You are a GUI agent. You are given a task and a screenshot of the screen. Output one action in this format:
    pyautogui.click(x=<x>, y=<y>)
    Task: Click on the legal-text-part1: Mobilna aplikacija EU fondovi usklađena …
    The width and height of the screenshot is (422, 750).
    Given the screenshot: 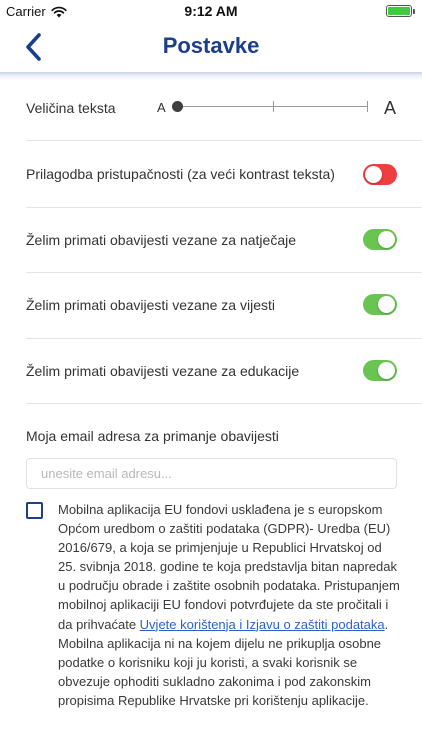 What is the action you would take?
    pyautogui.click(x=229, y=567)
    